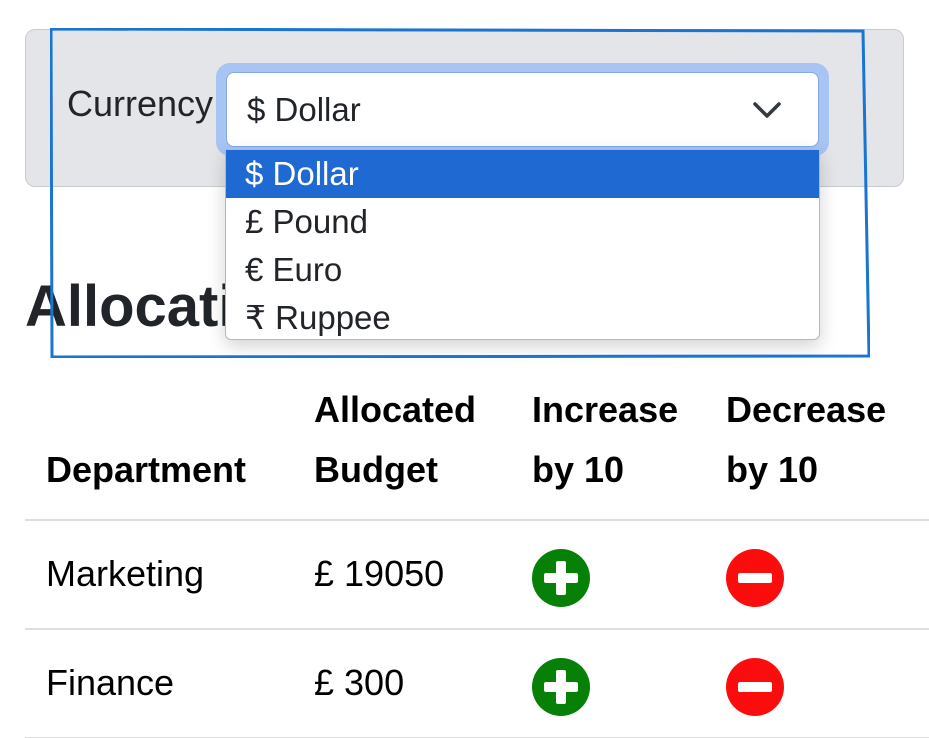 Image resolution: width=929 pixels, height=738 pixels. I want to click on table-row: Marketing £ 19050, so click(477, 575).